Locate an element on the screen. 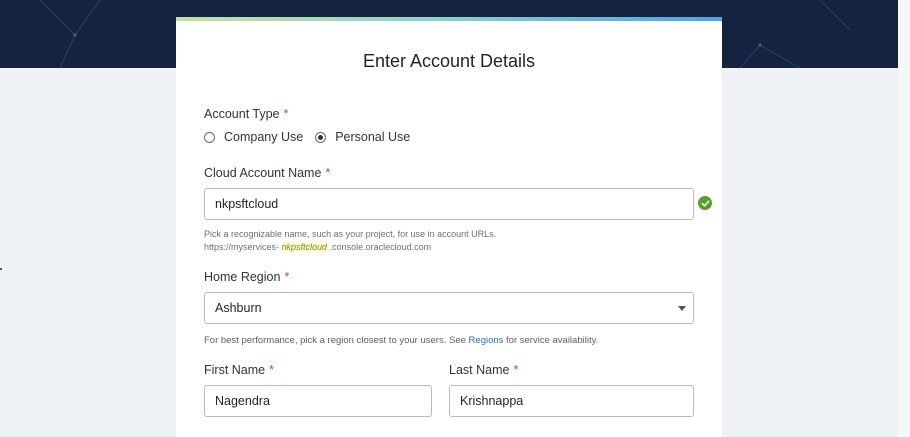 The height and width of the screenshot is (437, 910). last-name-input: Krishnappa is located at coordinates (571, 401).